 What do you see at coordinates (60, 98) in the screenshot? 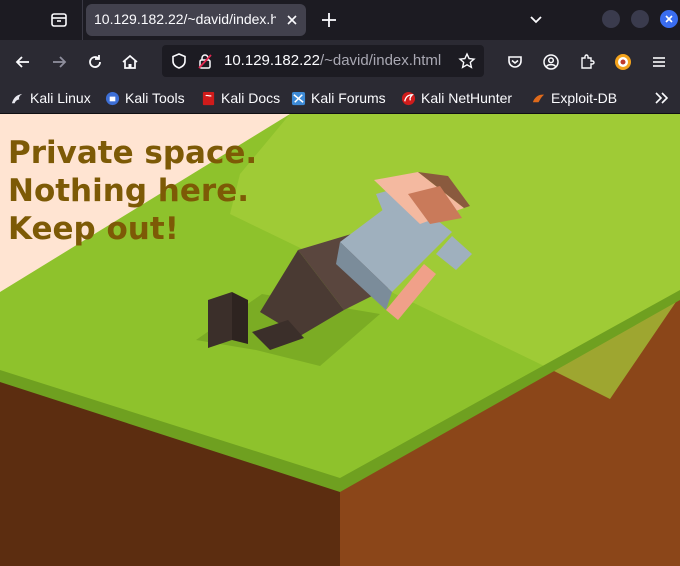
I see `bookmark-label: Kali Linux` at bounding box center [60, 98].